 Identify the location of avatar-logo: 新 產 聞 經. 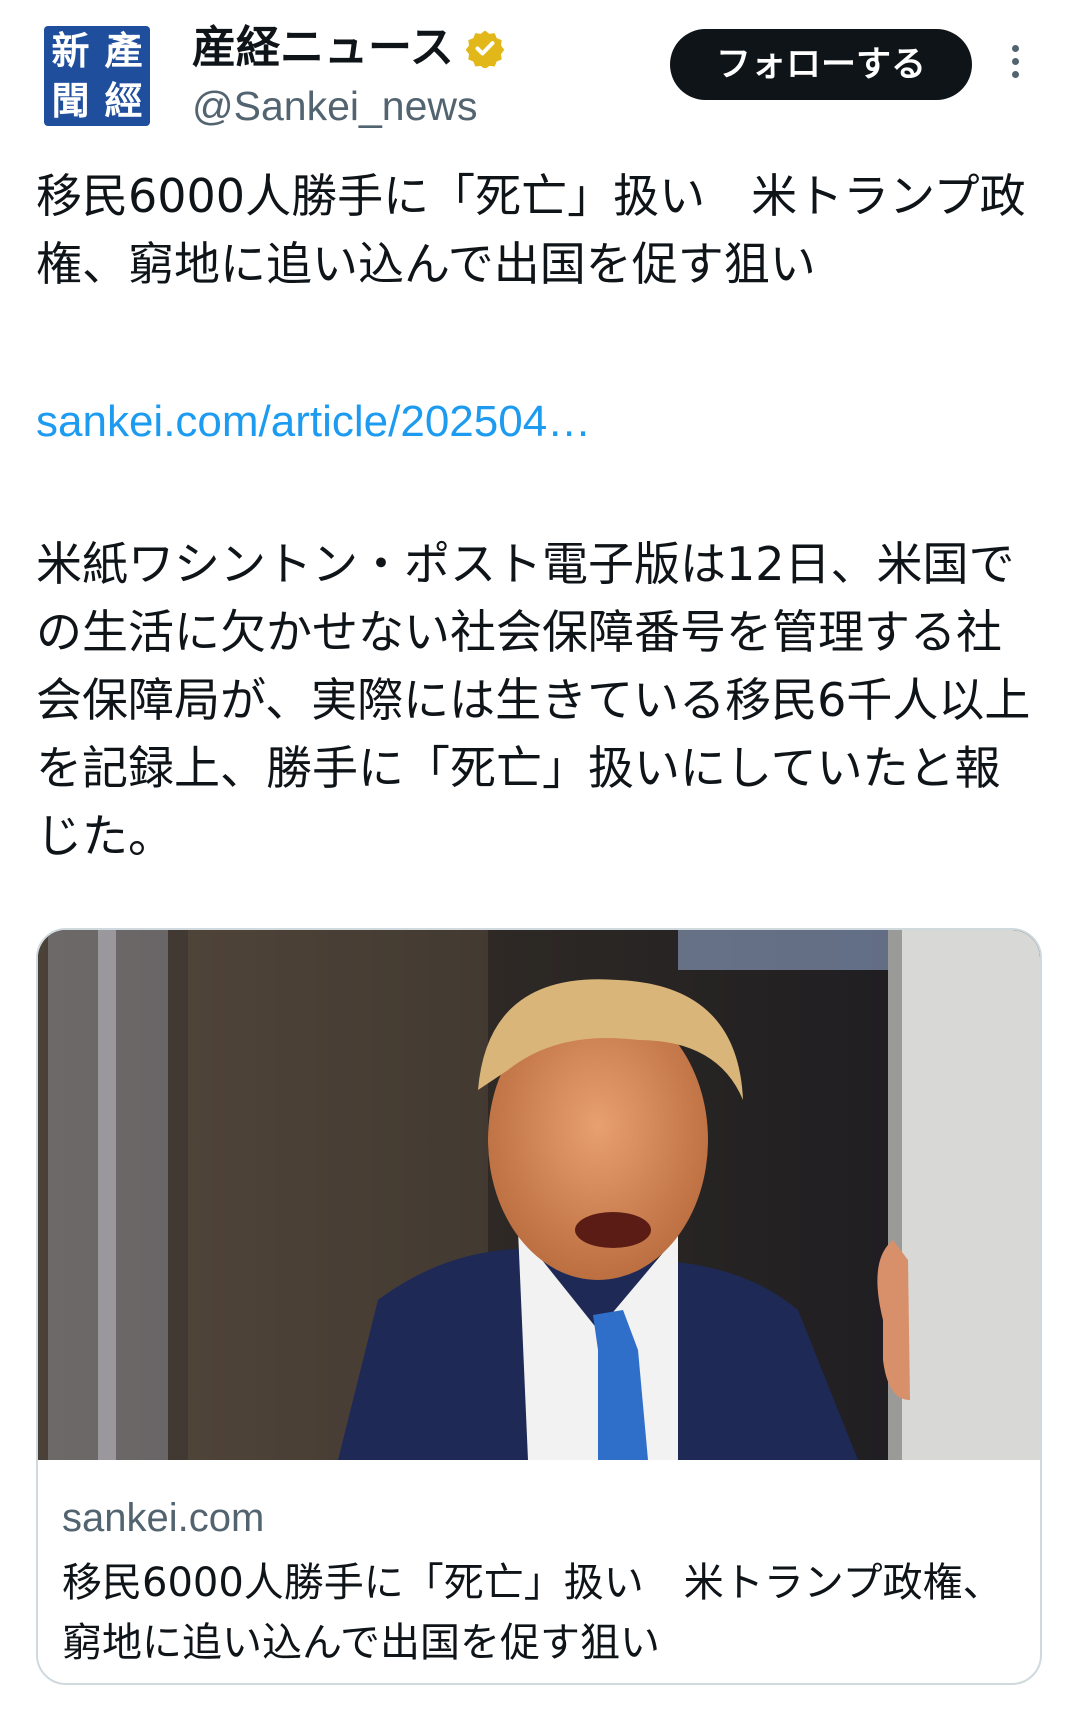
(97, 76).